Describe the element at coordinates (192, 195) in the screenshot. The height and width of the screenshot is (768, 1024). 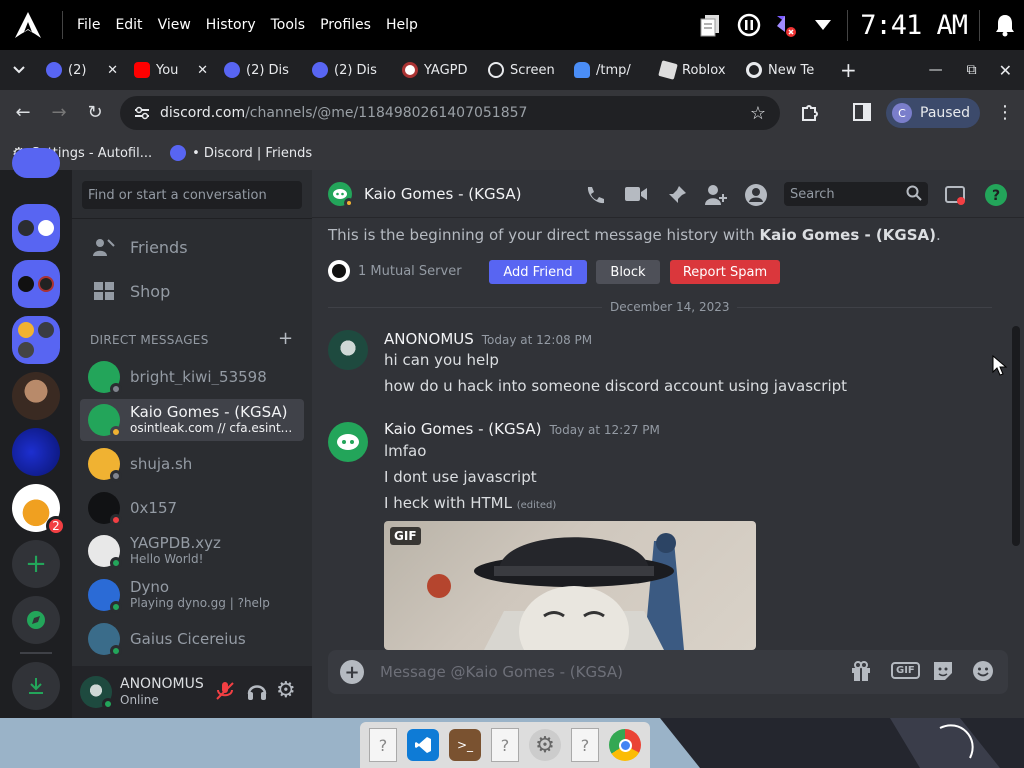
I see `find-conversation-input: Find or start a conversation` at that location.